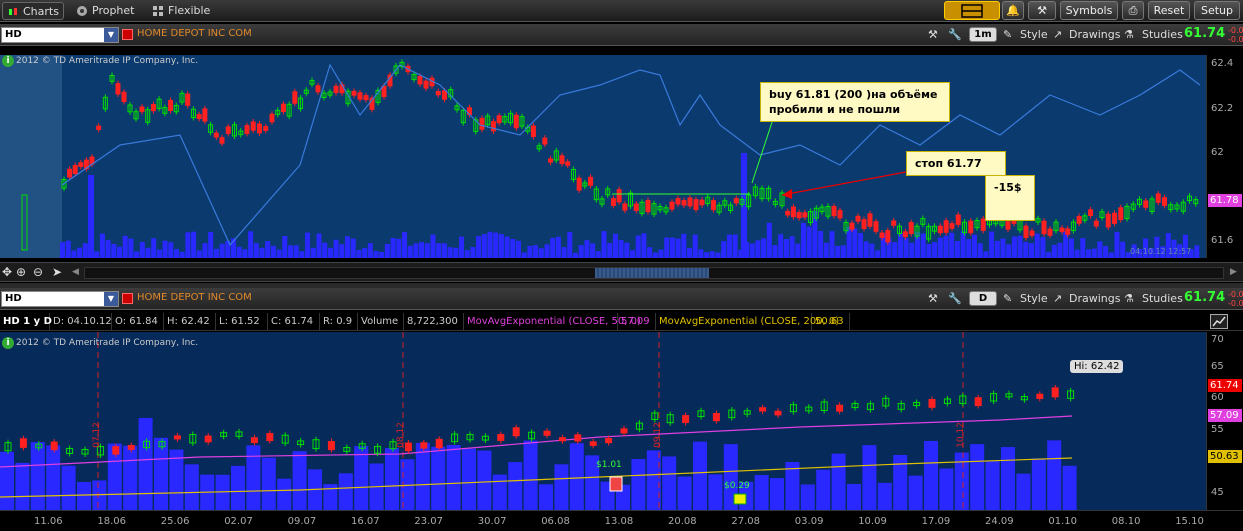 This screenshot has height=531, width=1243. What do you see at coordinates (107, 11) in the screenshot?
I see `tab-prophet: Prophet` at bounding box center [107, 11].